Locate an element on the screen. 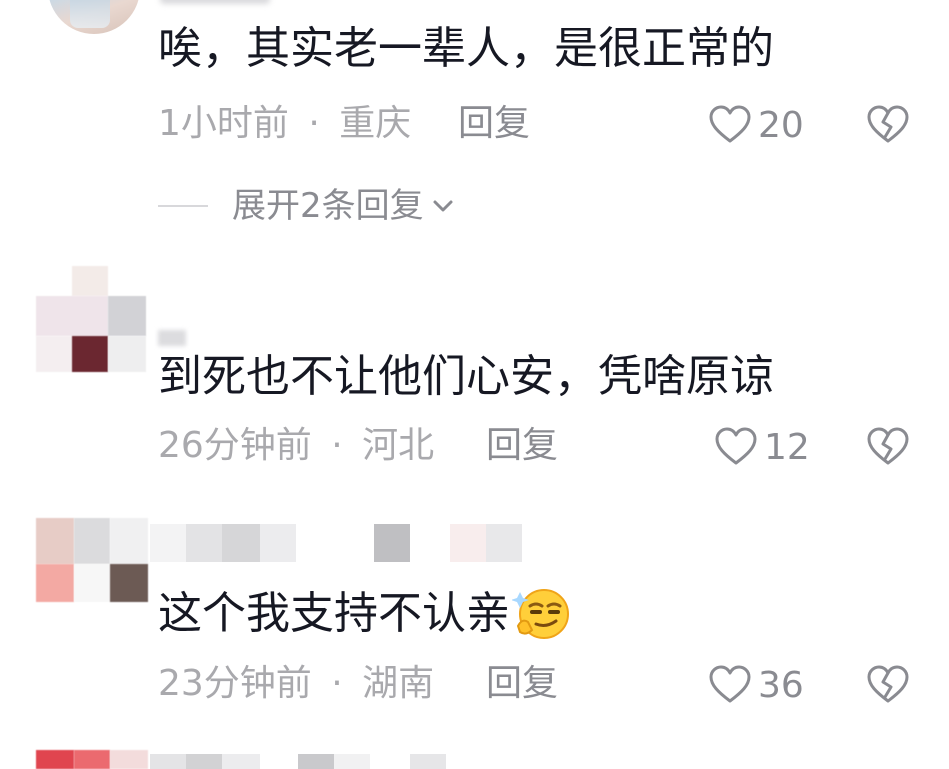 This screenshot has height=769, width=949. smirk-emoji-icon is located at coordinates (542, 614).